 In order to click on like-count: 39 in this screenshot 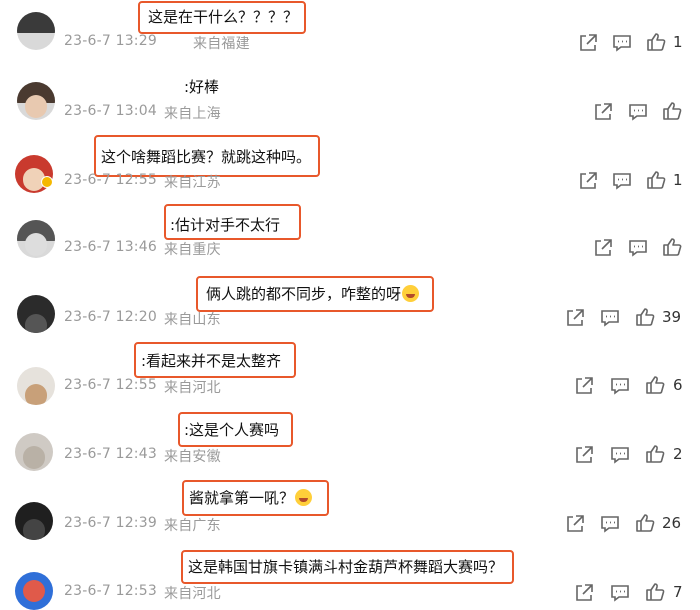, I will do `click(672, 317)`.